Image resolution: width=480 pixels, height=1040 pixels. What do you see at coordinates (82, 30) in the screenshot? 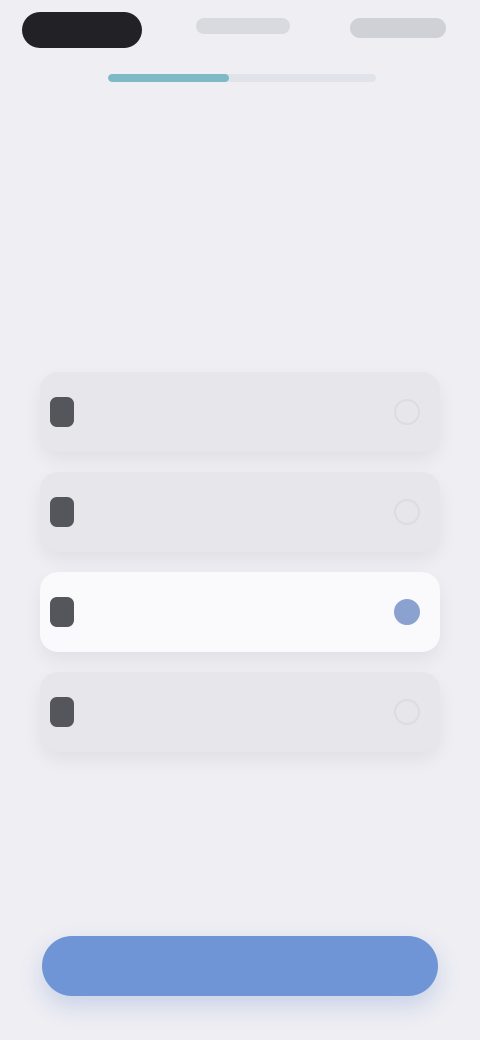
I see `dynamic-island` at bounding box center [82, 30].